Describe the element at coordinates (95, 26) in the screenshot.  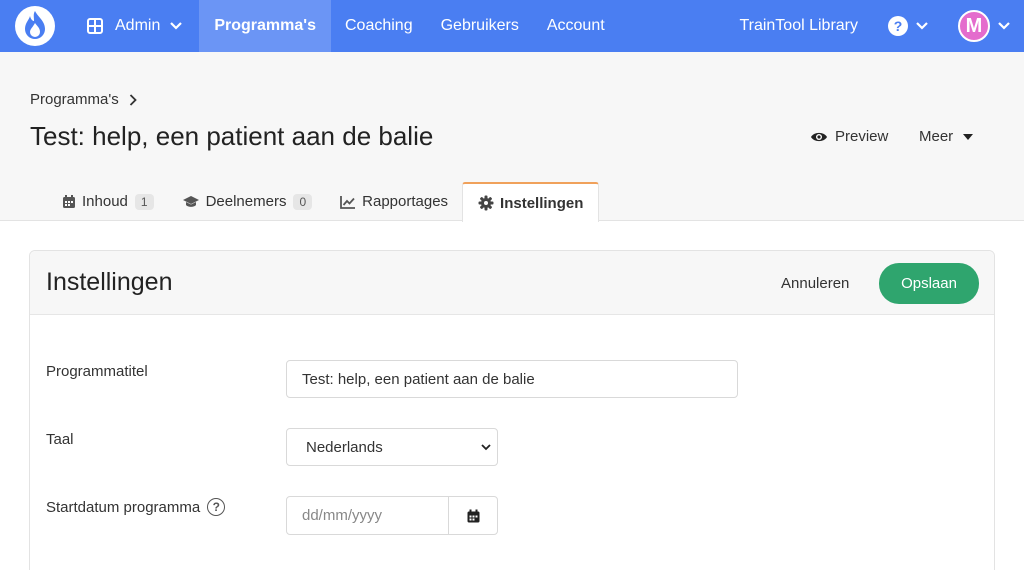
I see `grid-icon` at that location.